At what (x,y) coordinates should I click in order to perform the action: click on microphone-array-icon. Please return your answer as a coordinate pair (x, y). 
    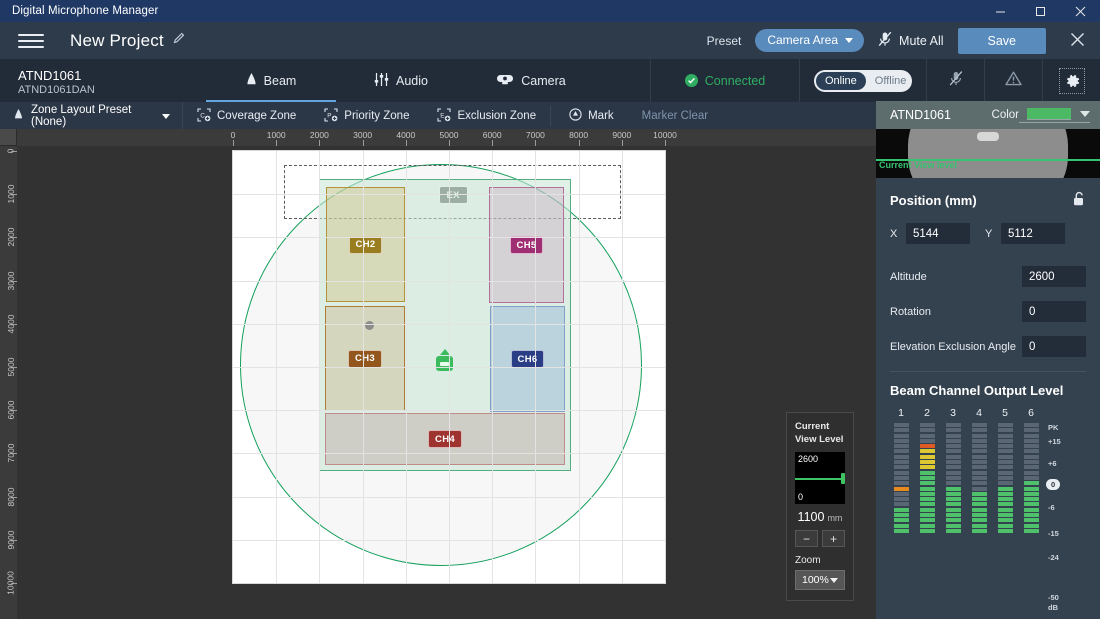
    Looking at the image, I should click on (444, 363).